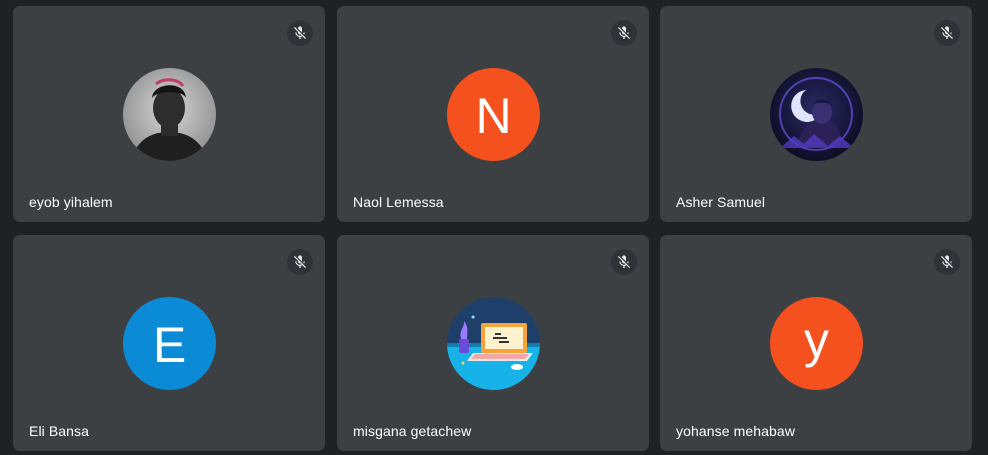 The width and height of the screenshot is (988, 455). What do you see at coordinates (816, 339) in the screenshot?
I see `avatar-initial-letter: y` at bounding box center [816, 339].